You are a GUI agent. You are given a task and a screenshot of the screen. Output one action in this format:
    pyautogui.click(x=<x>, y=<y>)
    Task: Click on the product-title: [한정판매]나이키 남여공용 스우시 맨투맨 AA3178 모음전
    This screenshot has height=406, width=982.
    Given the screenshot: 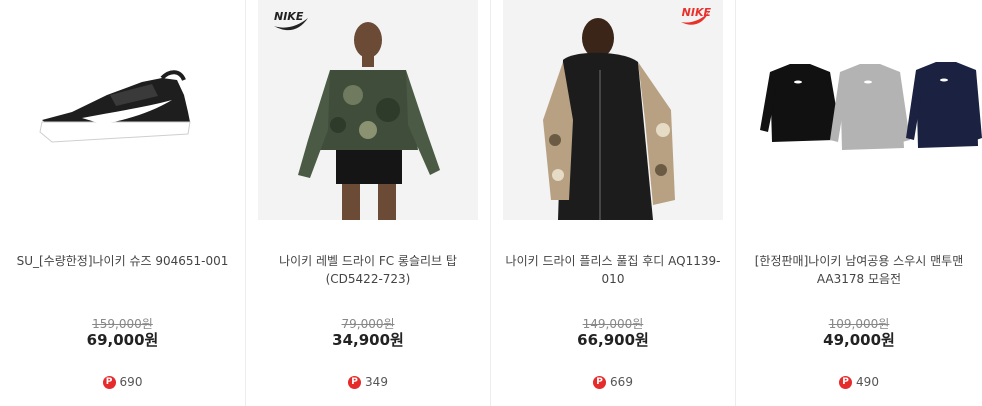 What is the action you would take?
    pyautogui.click(x=859, y=270)
    